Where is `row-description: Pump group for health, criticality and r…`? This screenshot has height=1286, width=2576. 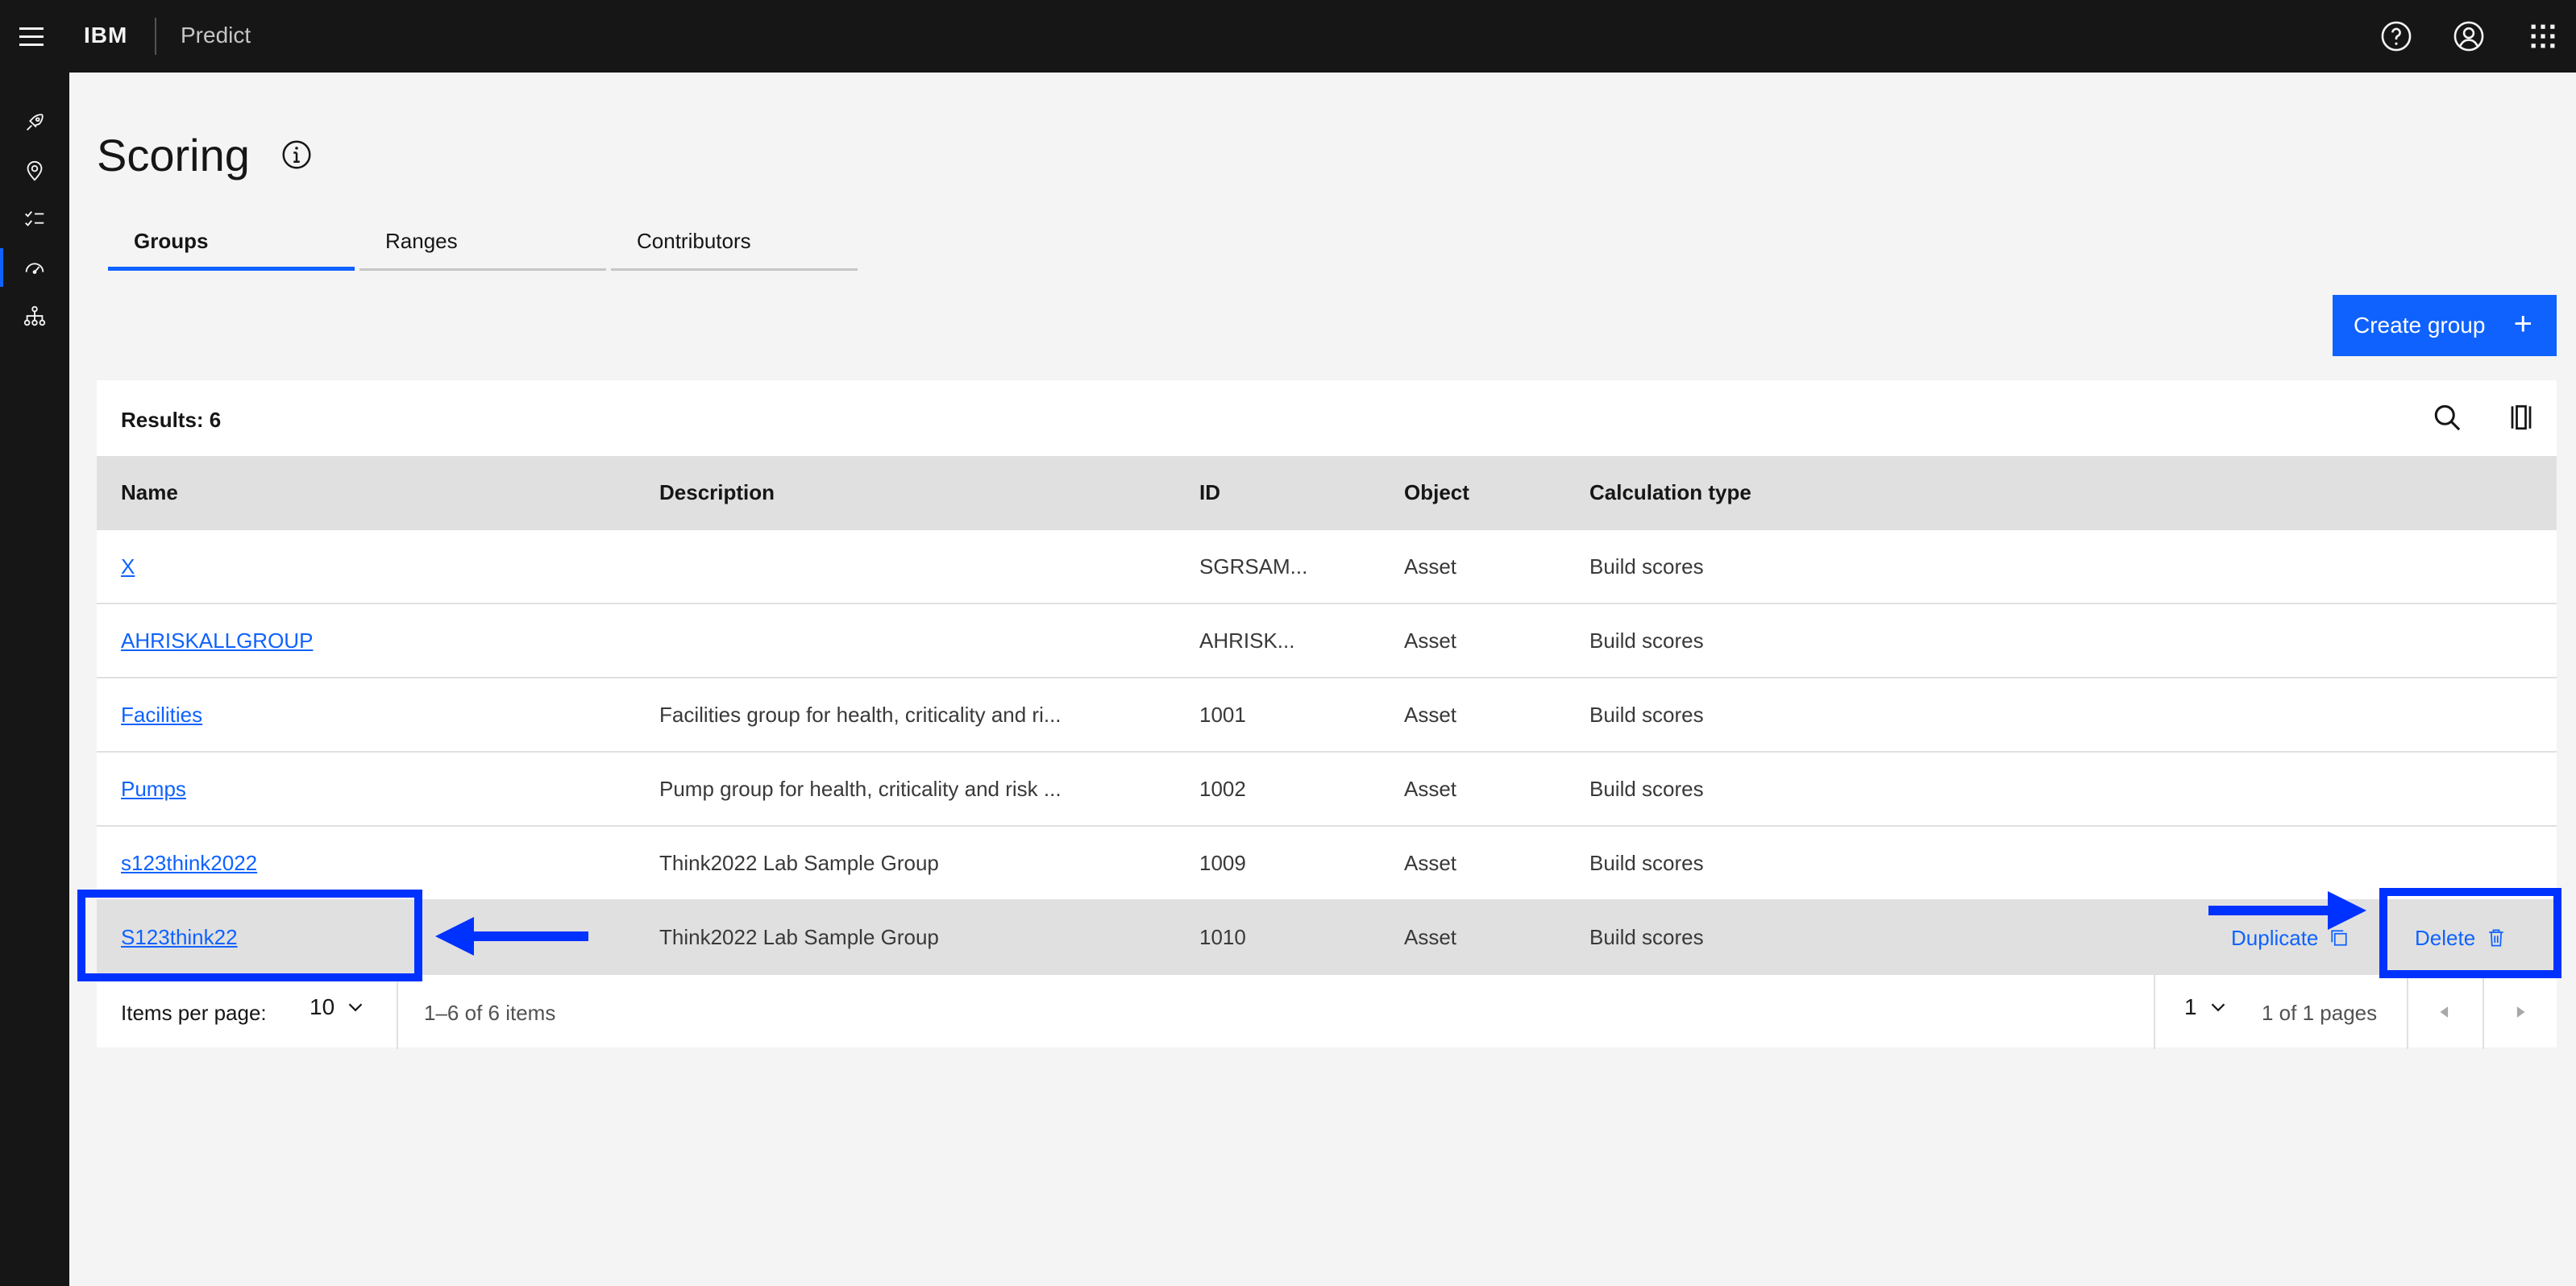 row-description: Pump group for health, criticality and r… is located at coordinates (860, 789).